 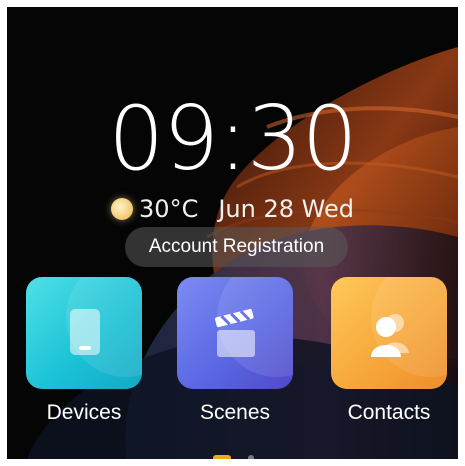 What do you see at coordinates (84, 412) in the screenshot?
I see `devices-label: Devices` at bounding box center [84, 412].